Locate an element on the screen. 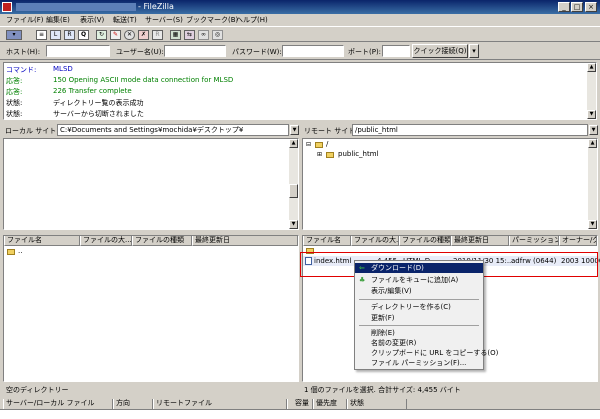 Image resolution: width=600 pixels, height=419 pixels. close-button: × is located at coordinates (591, 7).